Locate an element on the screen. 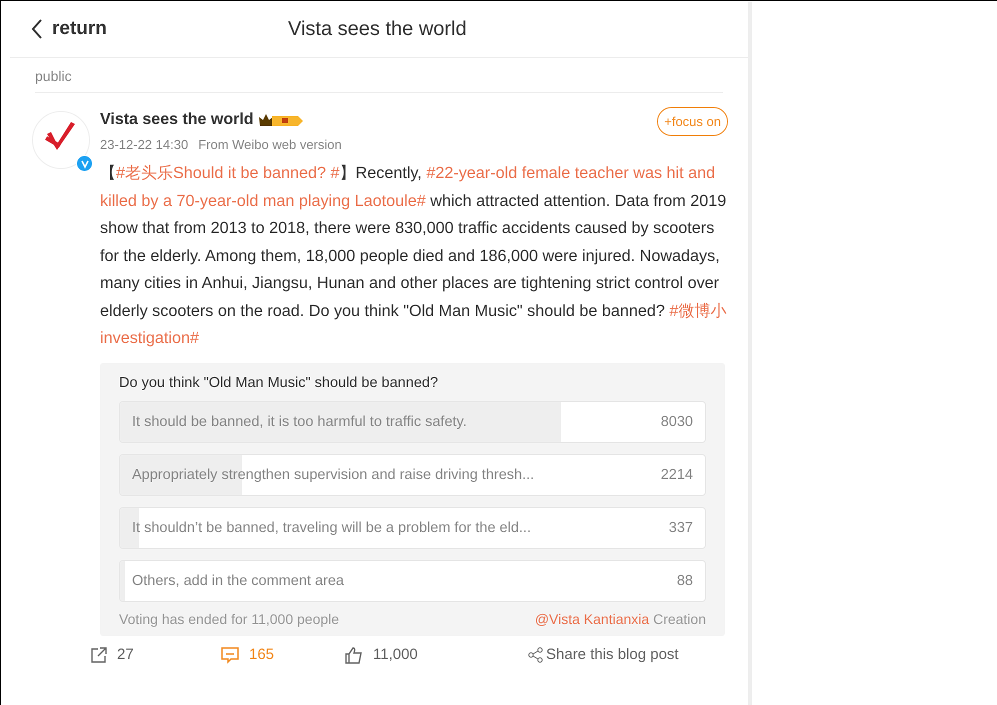 The image size is (997, 705). poll-option: Appropriately strengthen supervision and raise driving thresh... 2214 is located at coordinates (412, 475).